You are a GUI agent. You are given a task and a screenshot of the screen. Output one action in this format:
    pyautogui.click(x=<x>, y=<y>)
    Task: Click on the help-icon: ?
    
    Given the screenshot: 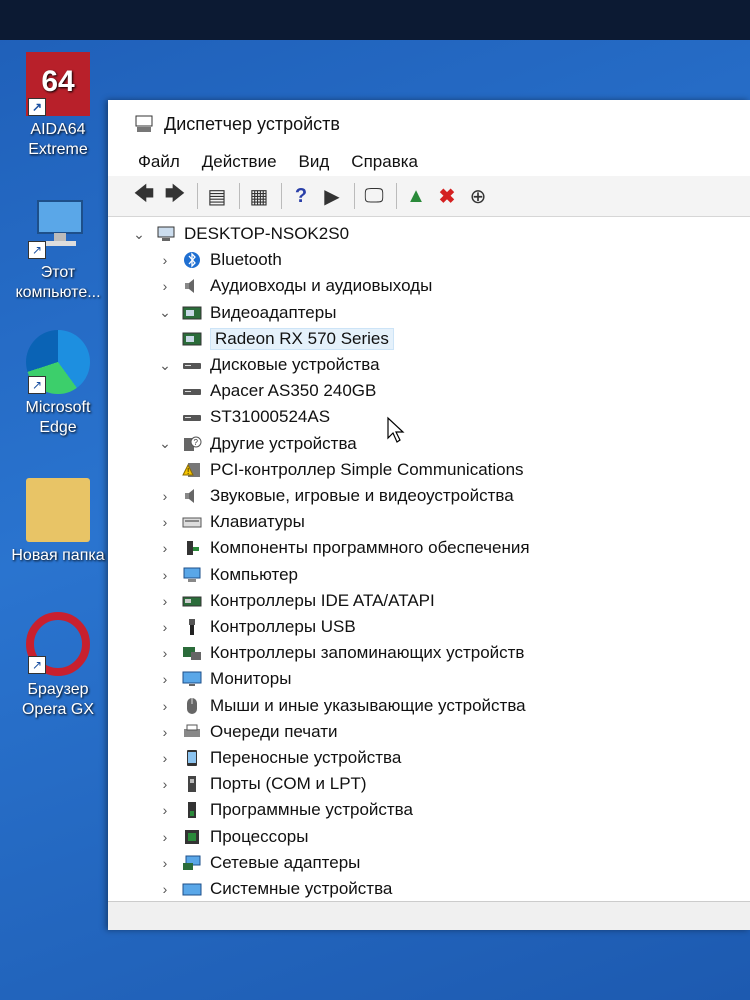 What is the action you would take?
    pyautogui.click(x=301, y=196)
    